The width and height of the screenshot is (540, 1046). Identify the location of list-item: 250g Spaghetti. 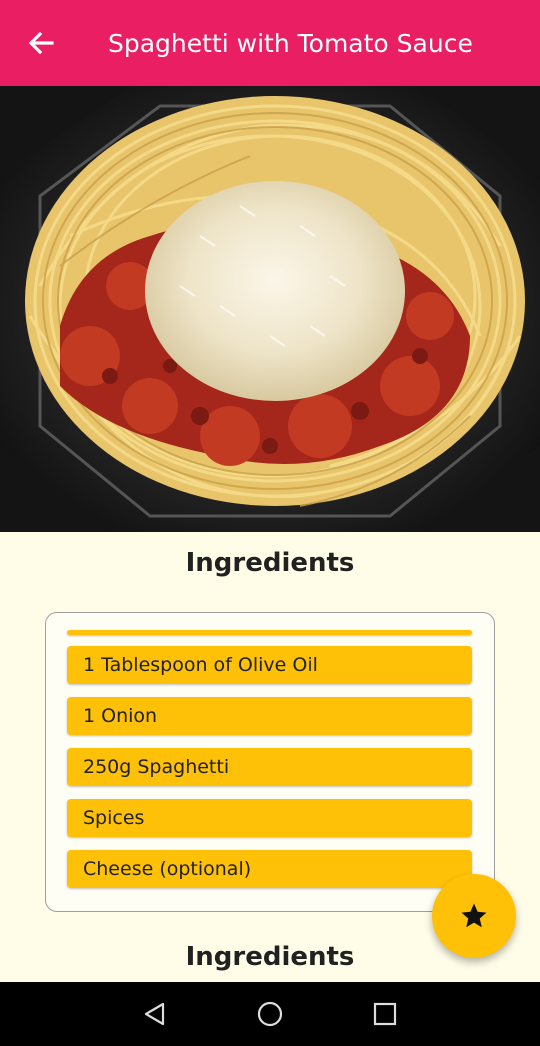
(269, 767).